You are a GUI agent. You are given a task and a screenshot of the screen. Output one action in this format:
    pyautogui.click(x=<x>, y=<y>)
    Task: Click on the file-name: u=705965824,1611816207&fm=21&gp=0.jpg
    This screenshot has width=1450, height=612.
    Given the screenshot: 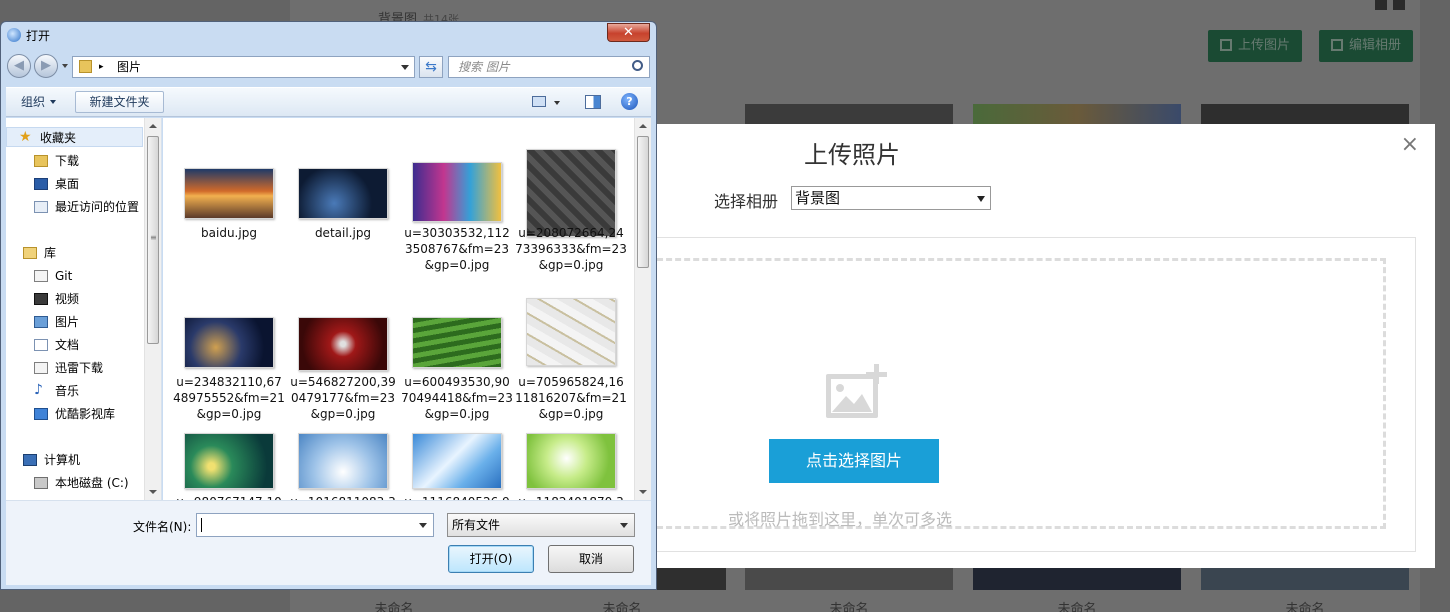 What is the action you would take?
    pyautogui.click(x=571, y=398)
    